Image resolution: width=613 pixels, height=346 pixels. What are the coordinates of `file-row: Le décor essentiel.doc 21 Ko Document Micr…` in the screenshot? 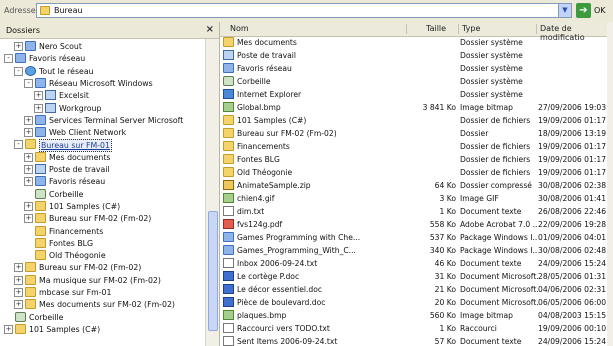 It's located at (416, 289).